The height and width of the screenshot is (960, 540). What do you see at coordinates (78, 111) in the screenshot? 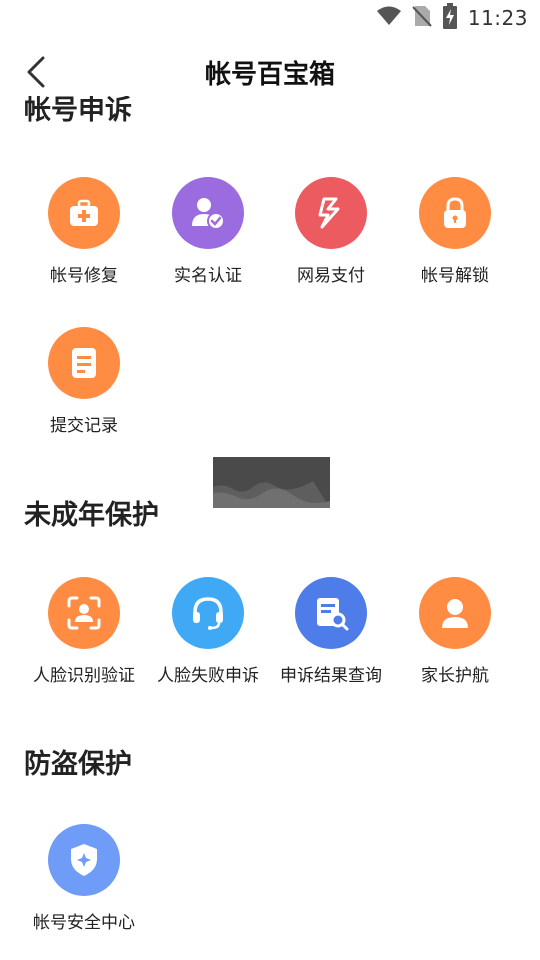
I see `section-title-account-appeal: 帐号申诉` at bounding box center [78, 111].